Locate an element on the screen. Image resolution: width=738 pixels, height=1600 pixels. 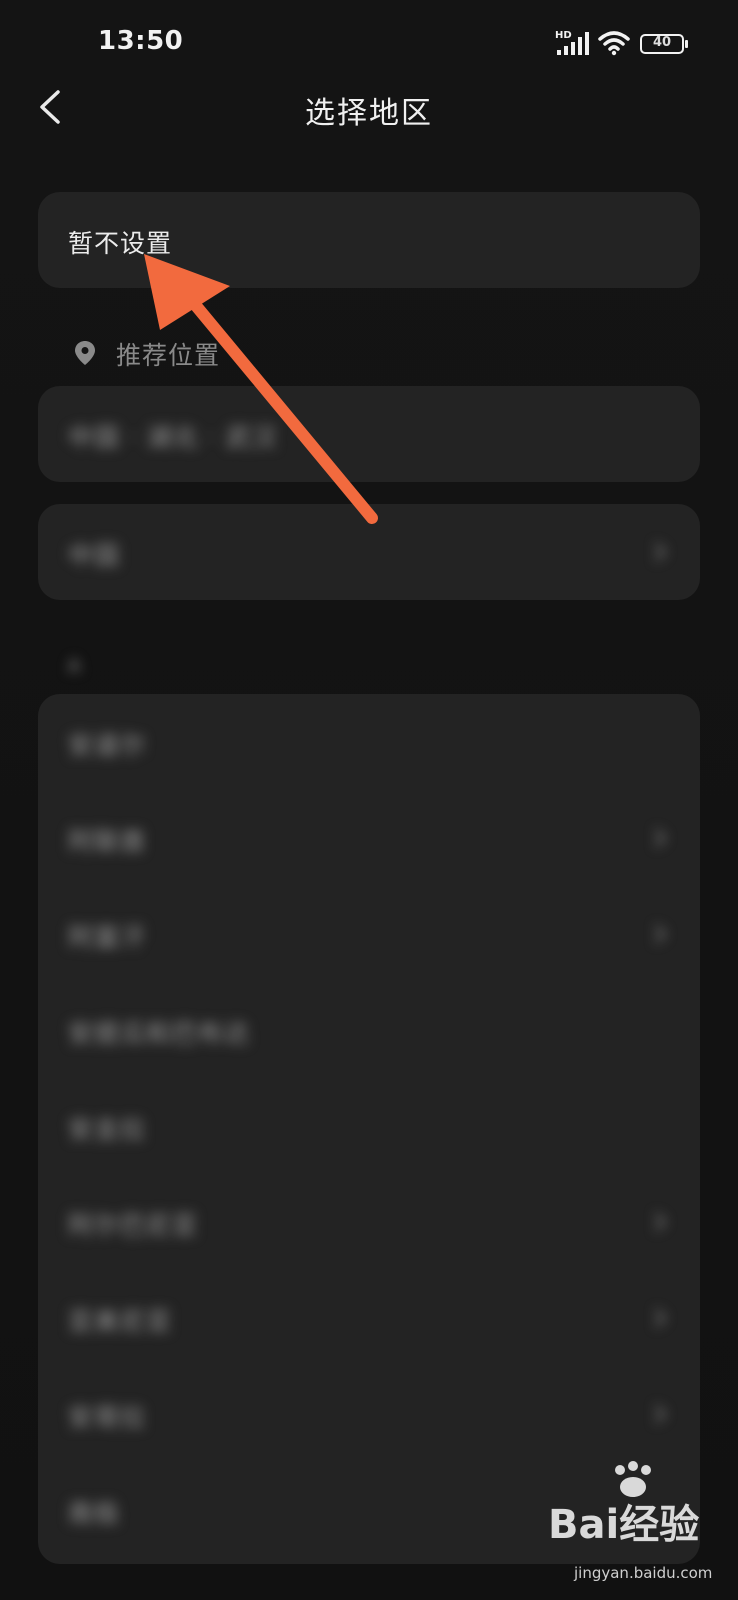
list-item-label: 安圭拉 is located at coordinates (107, 1129).